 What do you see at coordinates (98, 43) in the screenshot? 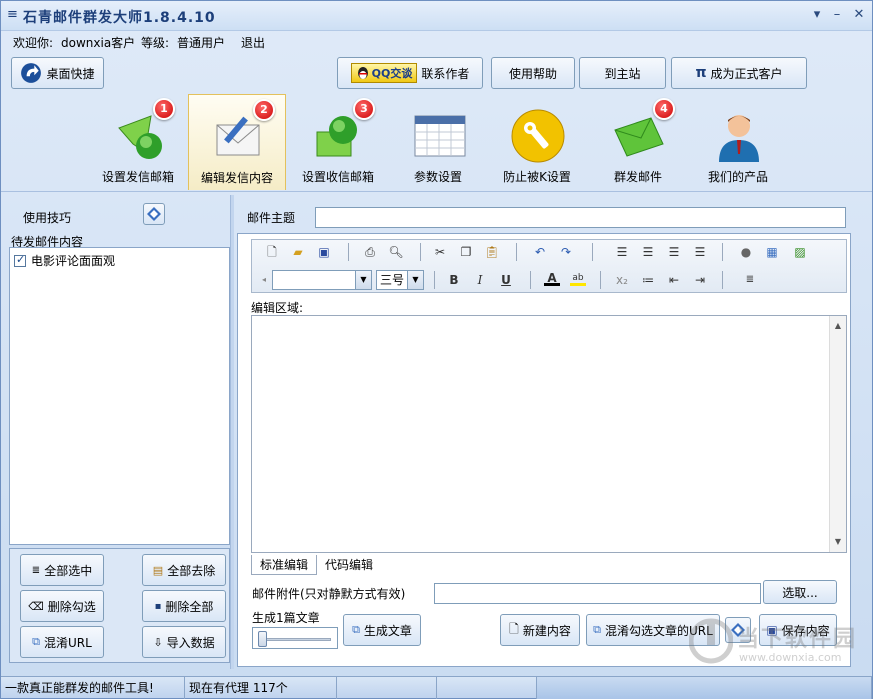
I see `welcome-user: downxia客户` at bounding box center [98, 43].